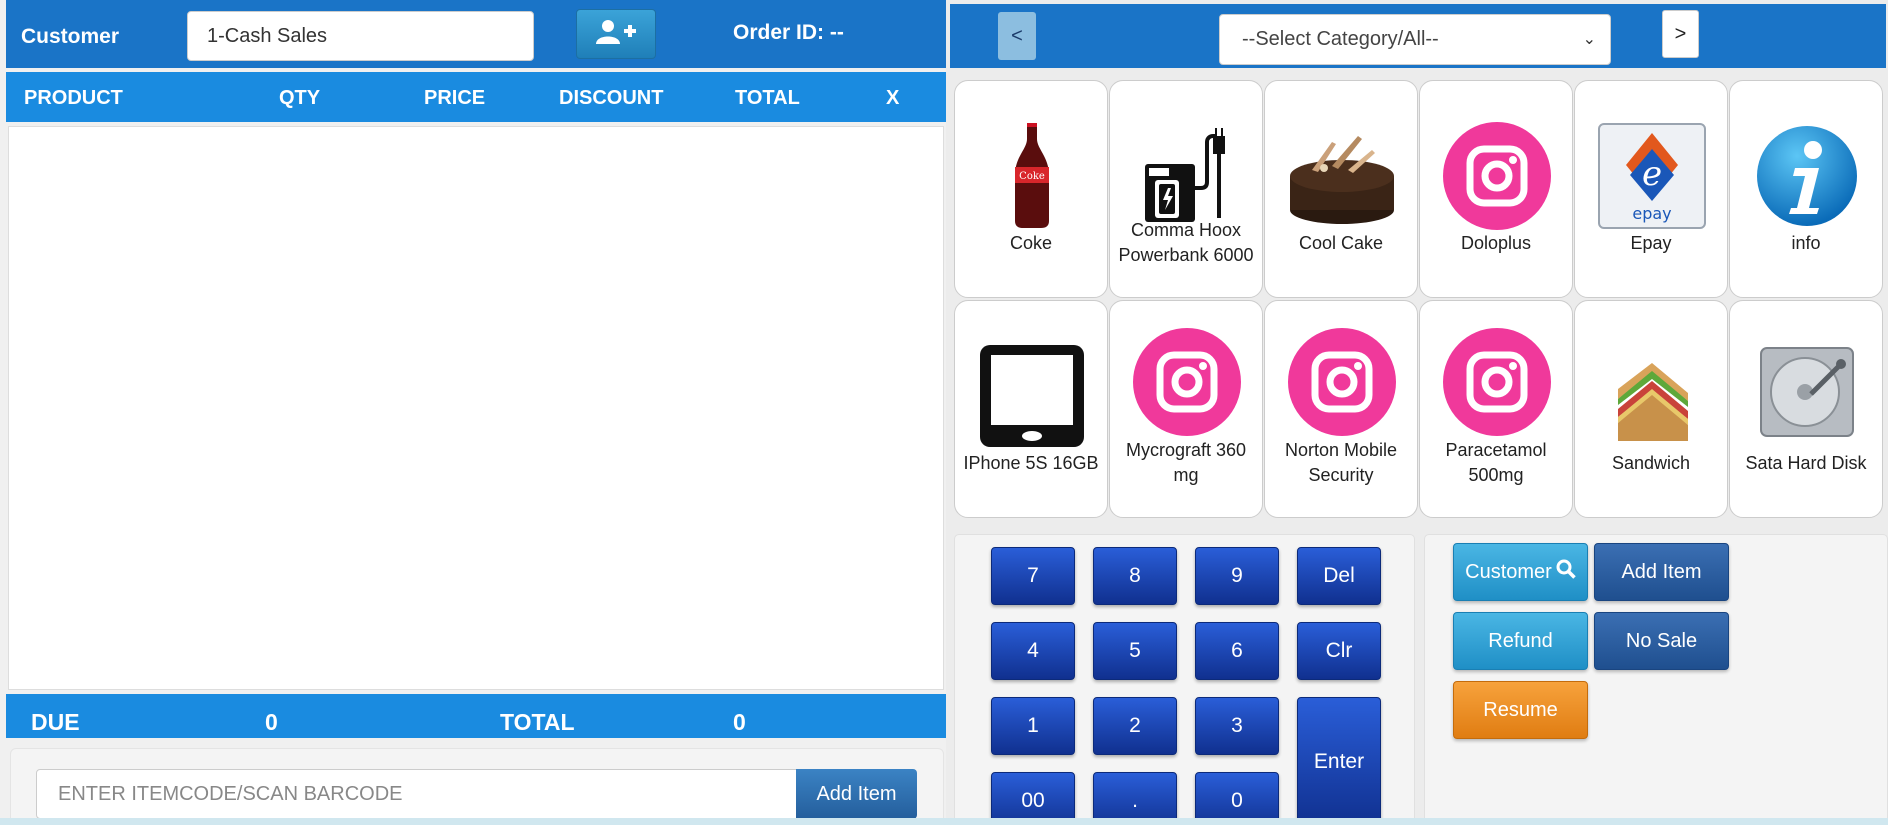 Image resolution: width=1888 pixels, height=825 pixels. What do you see at coordinates (1339, 576) in the screenshot?
I see `key-del: Del` at bounding box center [1339, 576].